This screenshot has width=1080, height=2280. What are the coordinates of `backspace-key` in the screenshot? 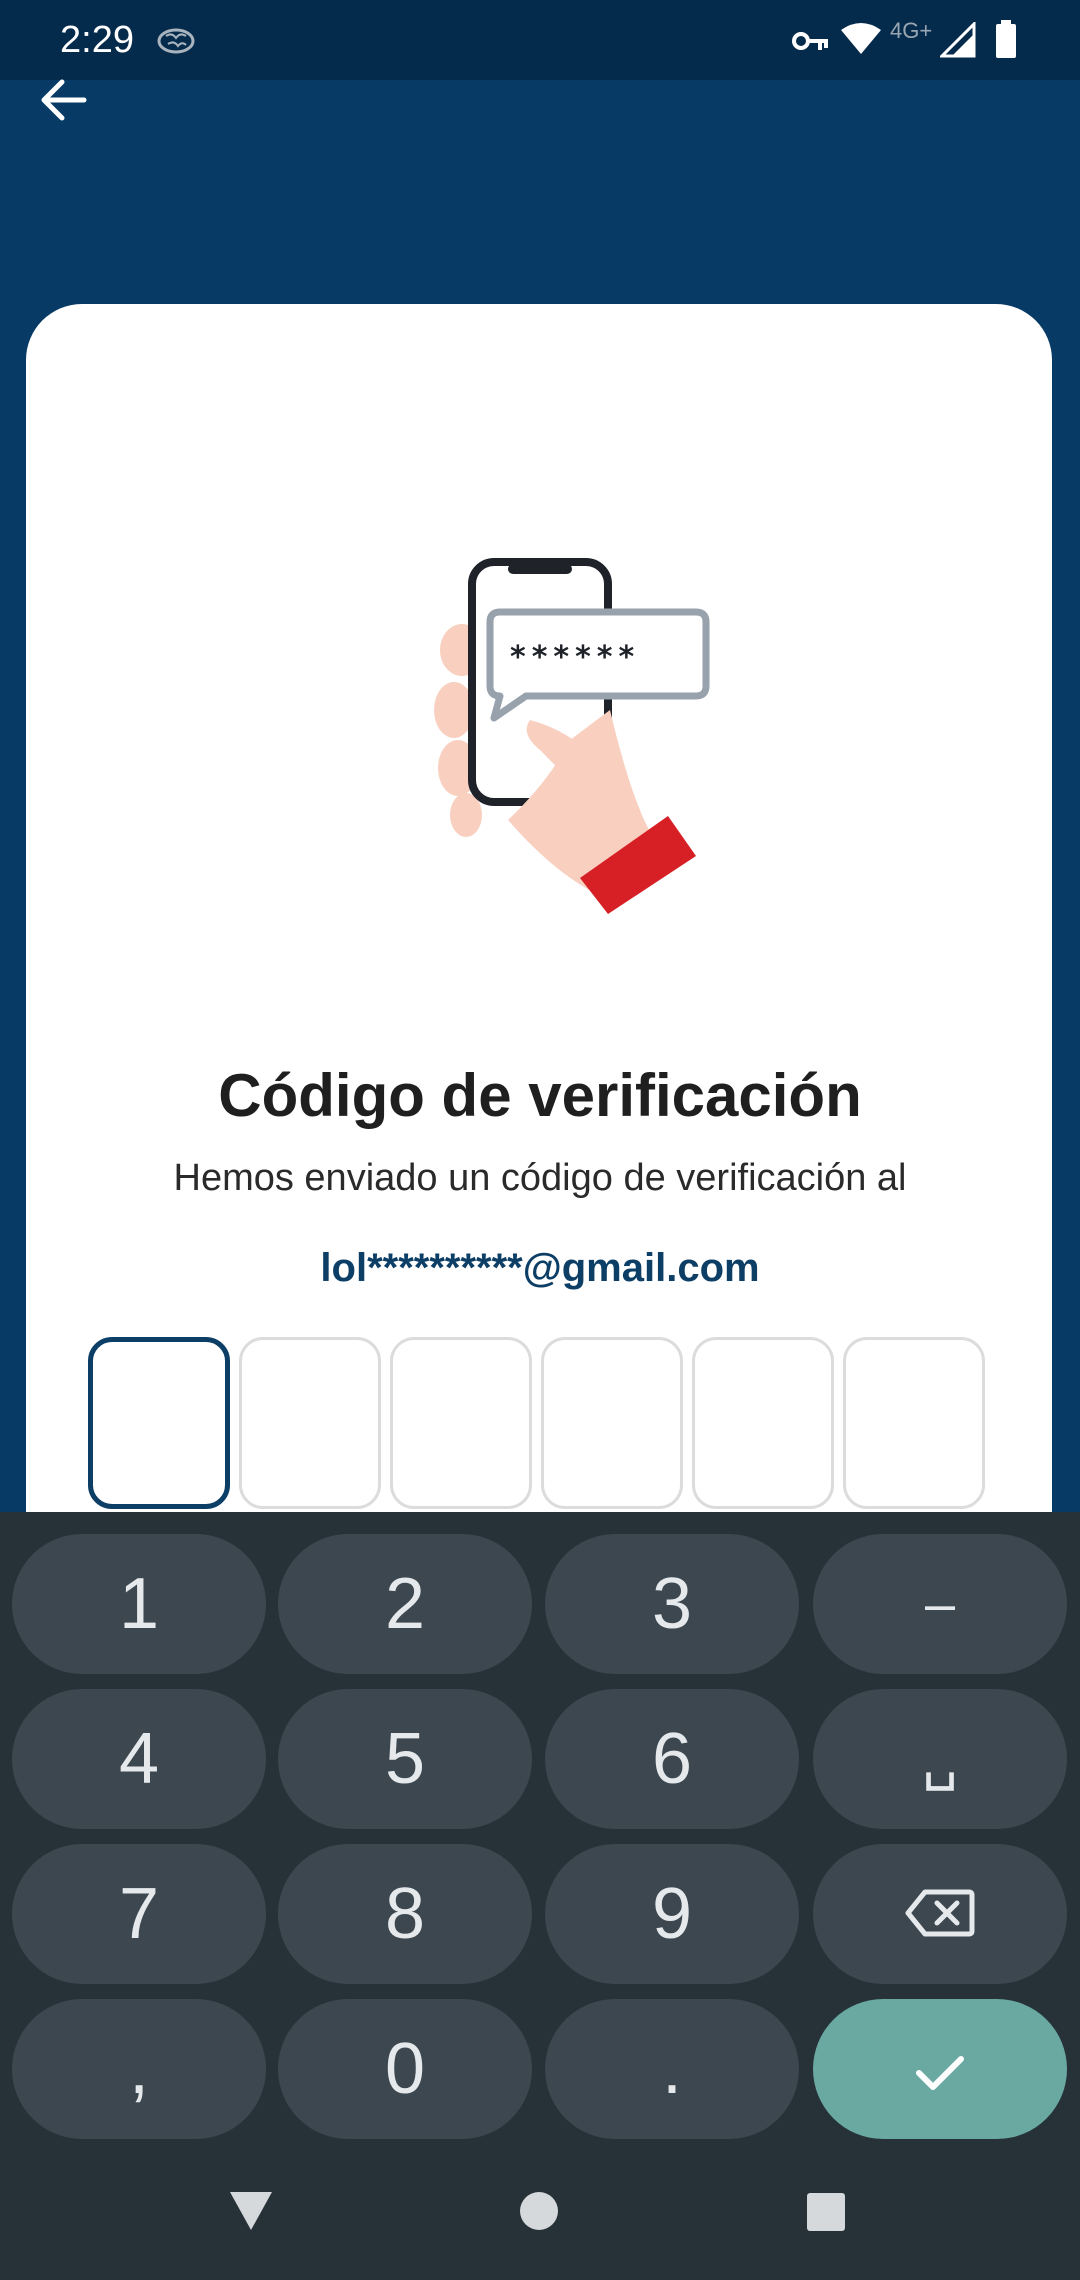 It's located at (940, 1914).